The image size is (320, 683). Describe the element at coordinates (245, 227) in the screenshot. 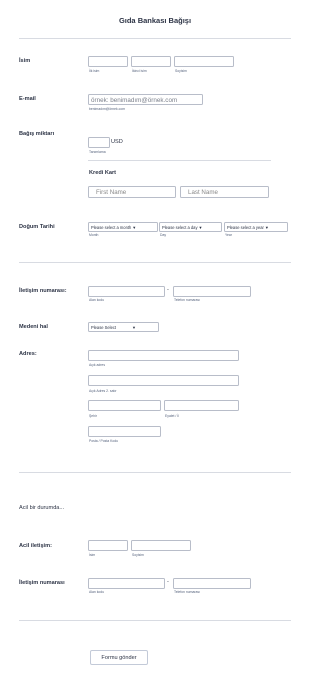

I see `birth-year-value: Please select a year` at that location.